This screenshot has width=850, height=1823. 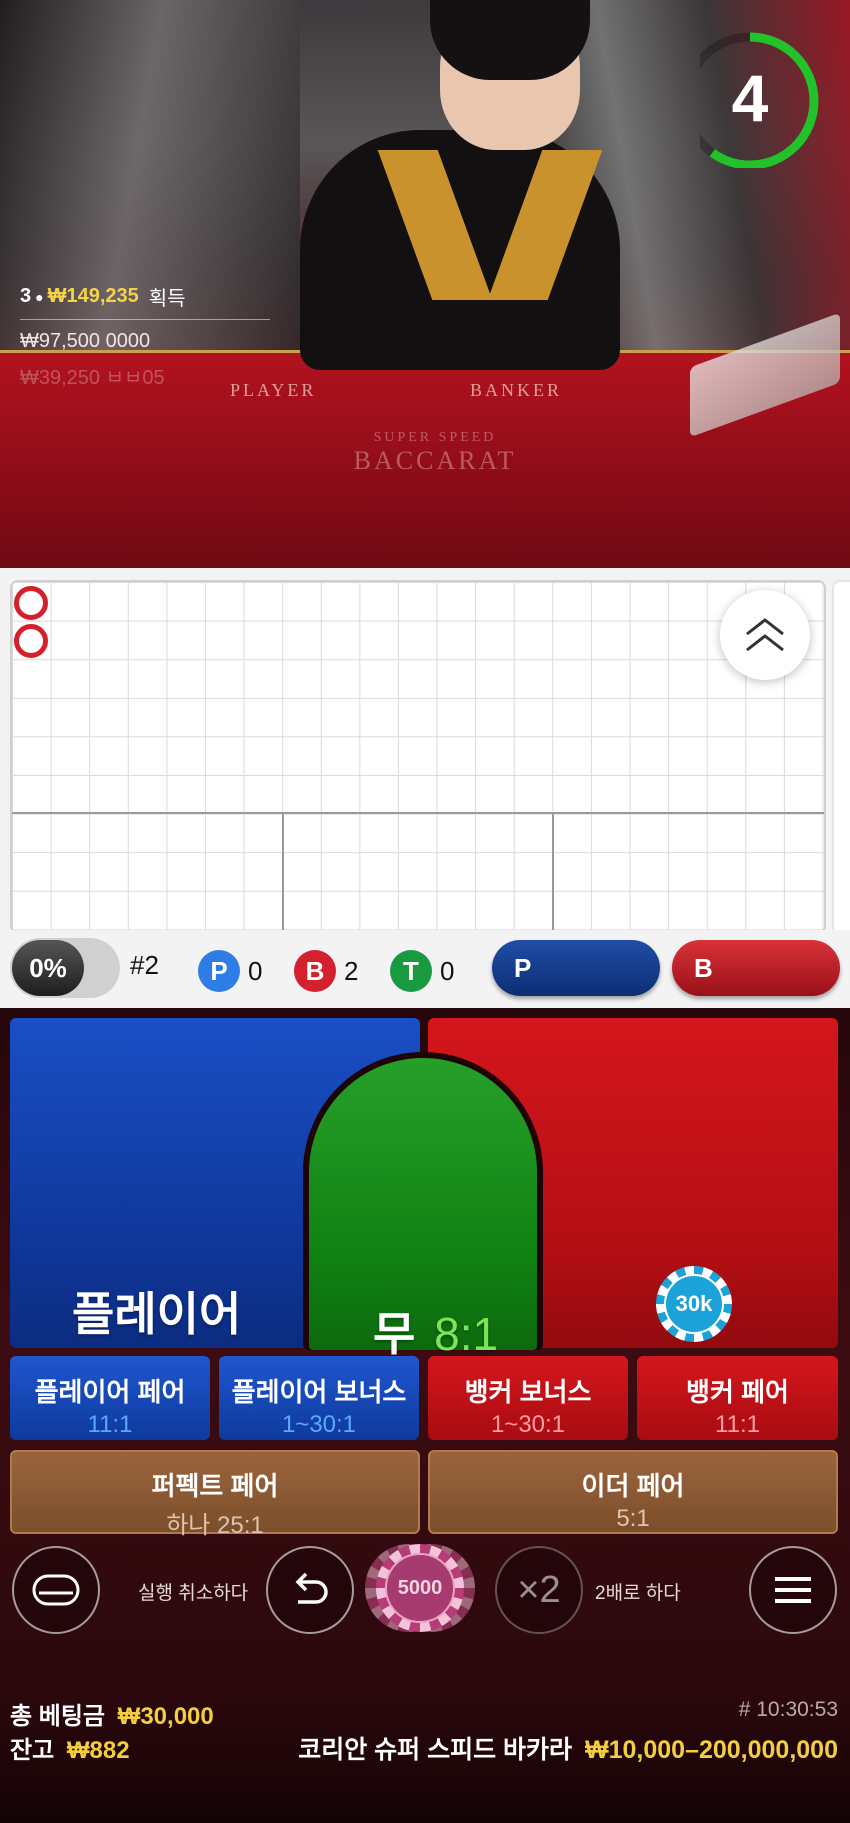 I want to click on person-icon: ●, so click(x=39, y=296).